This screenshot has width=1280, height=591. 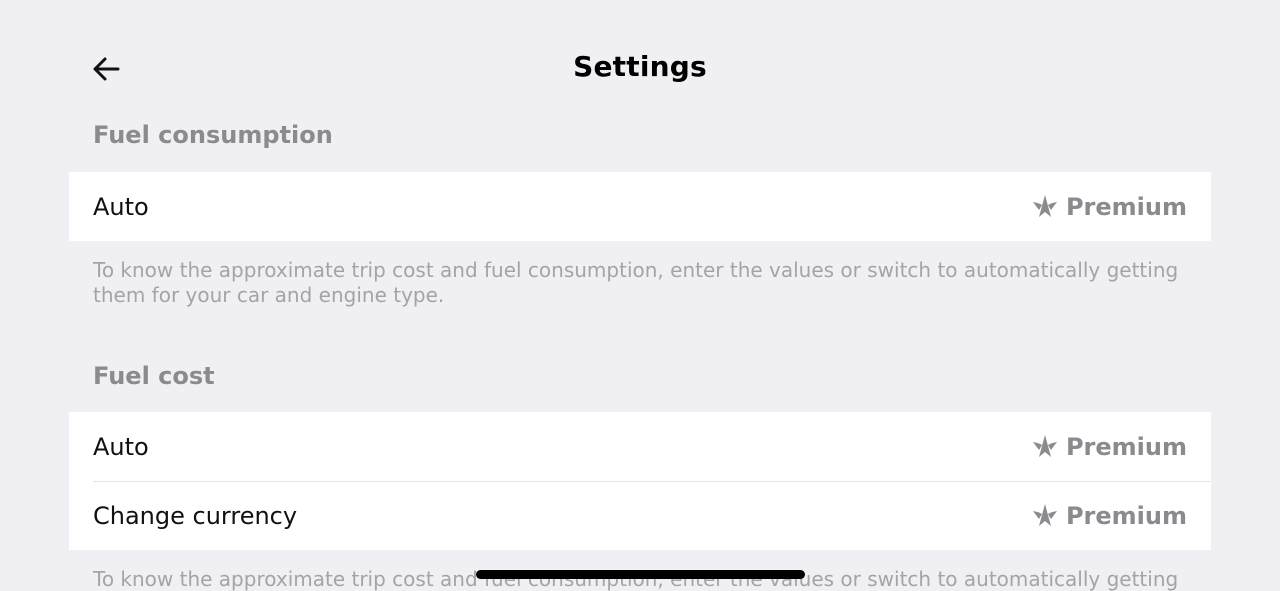 What do you see at coordinates (640, 574) in the screenshot?
I see `home-indicator` at bounding box center [640, 574].